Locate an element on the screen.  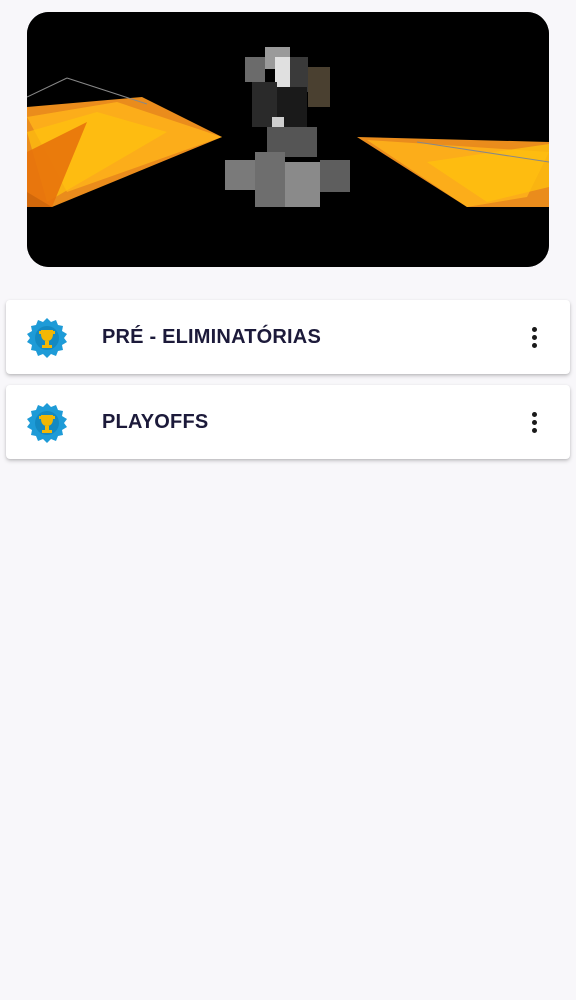
phase-item-pre-eliminatorias: PRÉ - ELIMINATÓRIAS is located at coordinates (288, 337).